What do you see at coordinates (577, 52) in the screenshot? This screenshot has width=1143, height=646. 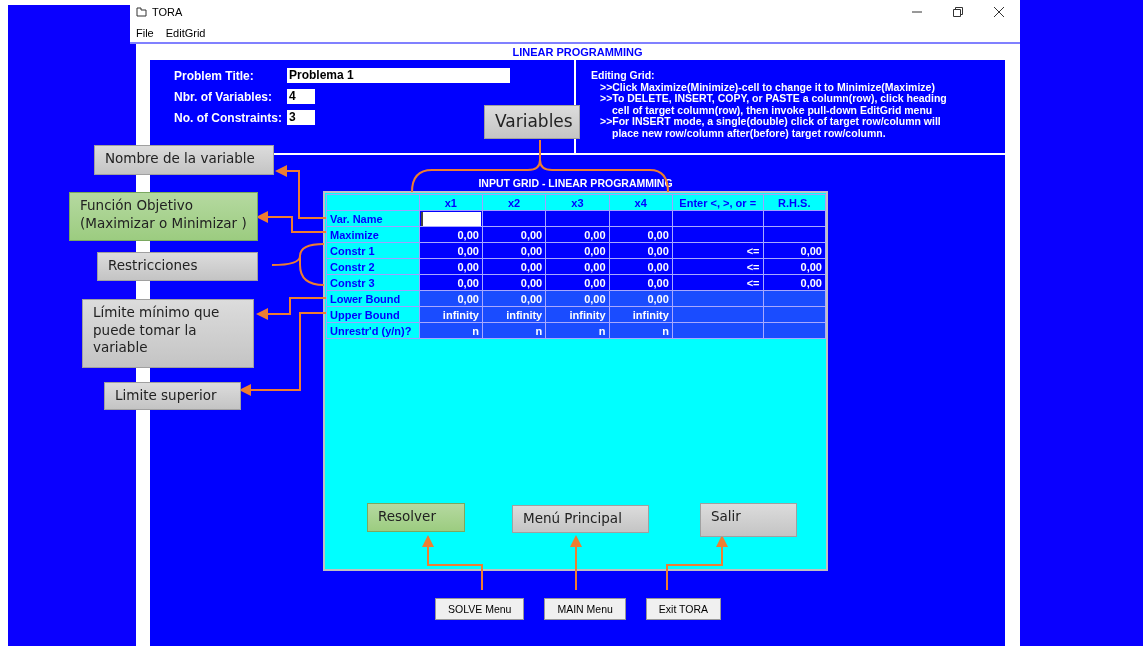 I see `section-title: LINEAR PROGRAMMING` at bounding box center [577, 52].